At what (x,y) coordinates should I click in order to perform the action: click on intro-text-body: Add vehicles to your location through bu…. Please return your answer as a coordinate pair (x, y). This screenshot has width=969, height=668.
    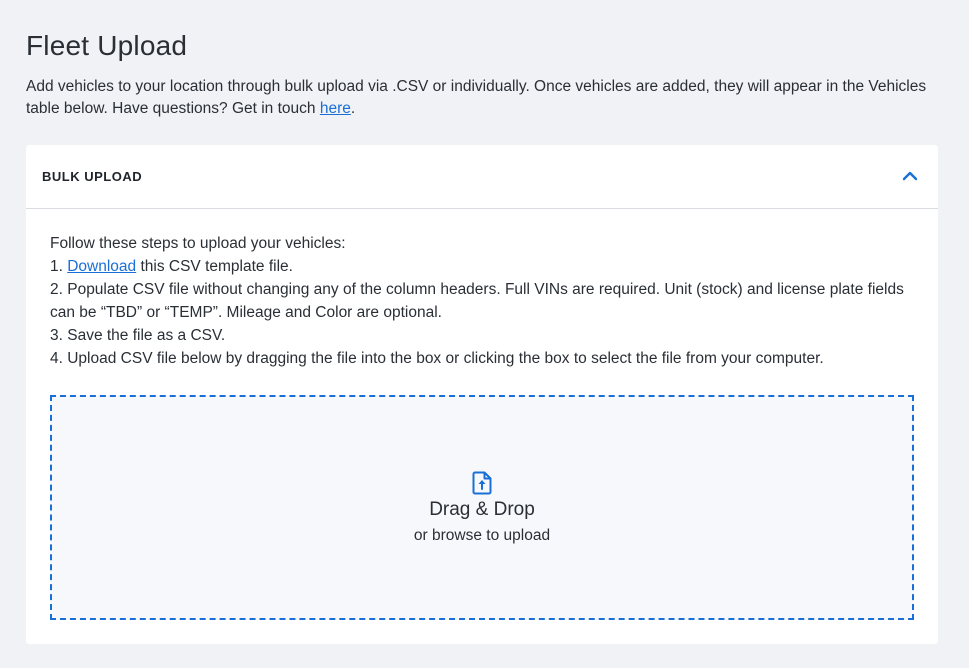
    Looking at the image, I should click on (476, 97).